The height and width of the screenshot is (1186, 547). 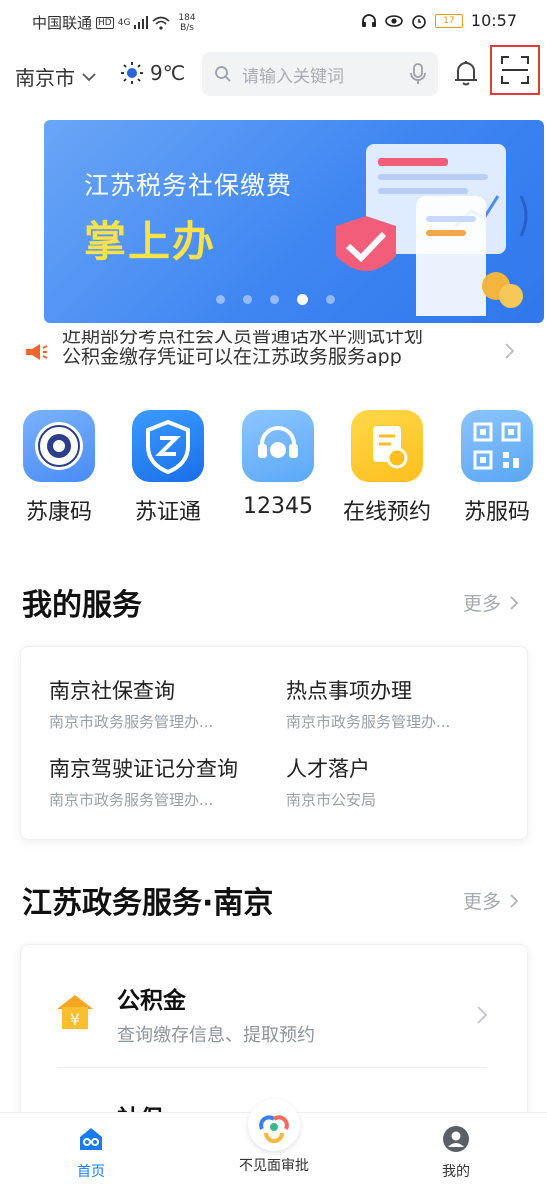 I want to click on scan-button, so click(x=515, y=70).